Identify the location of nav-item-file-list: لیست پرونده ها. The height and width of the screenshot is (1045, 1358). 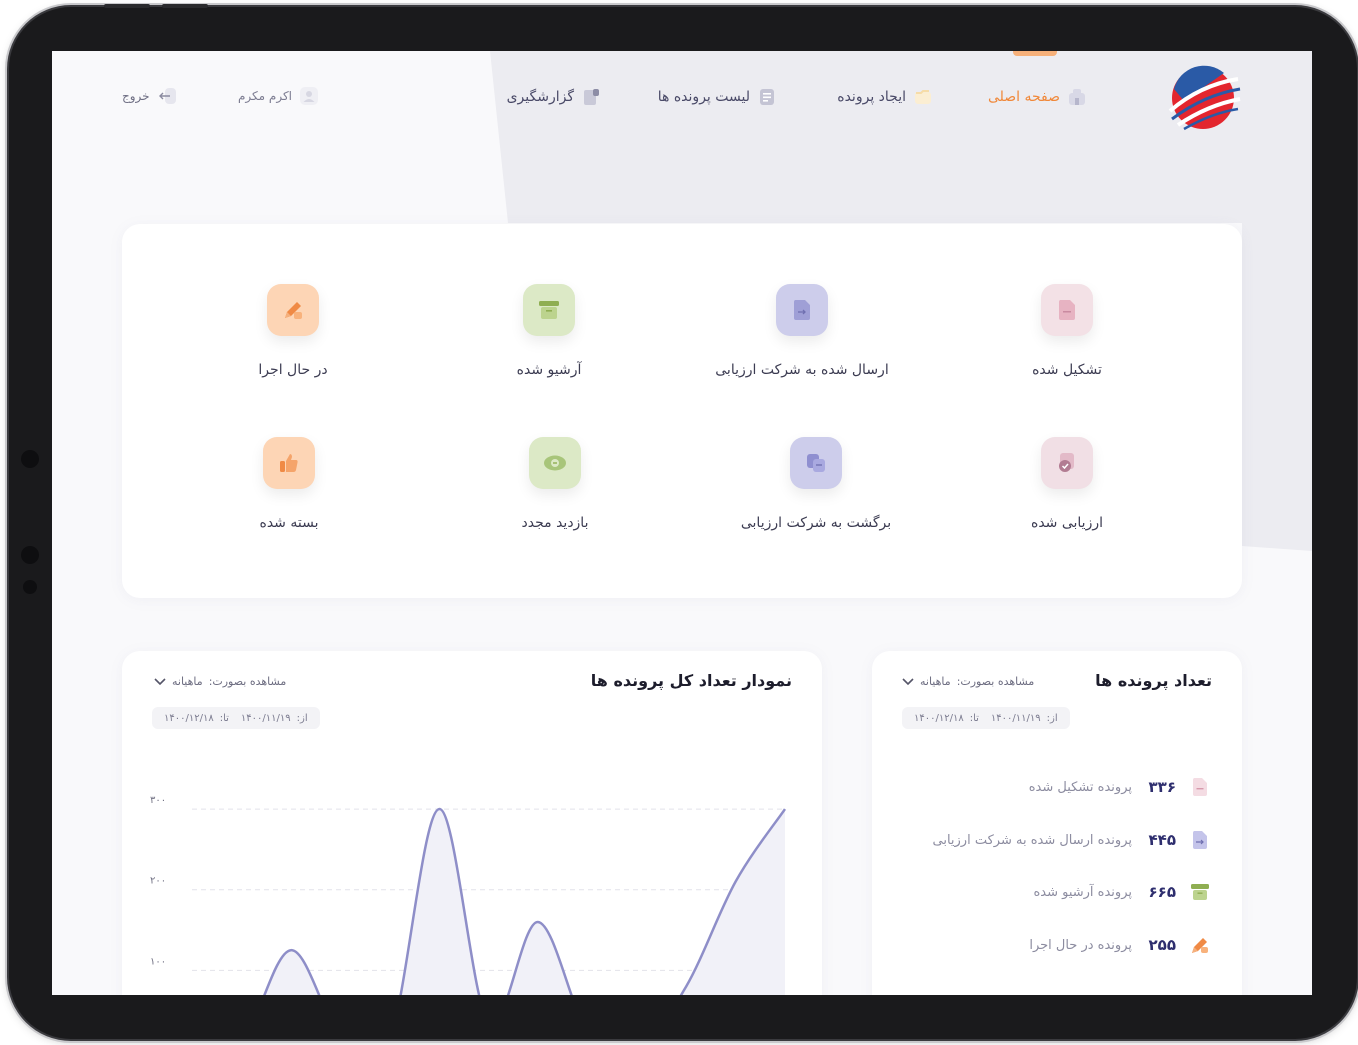
(717, 97).